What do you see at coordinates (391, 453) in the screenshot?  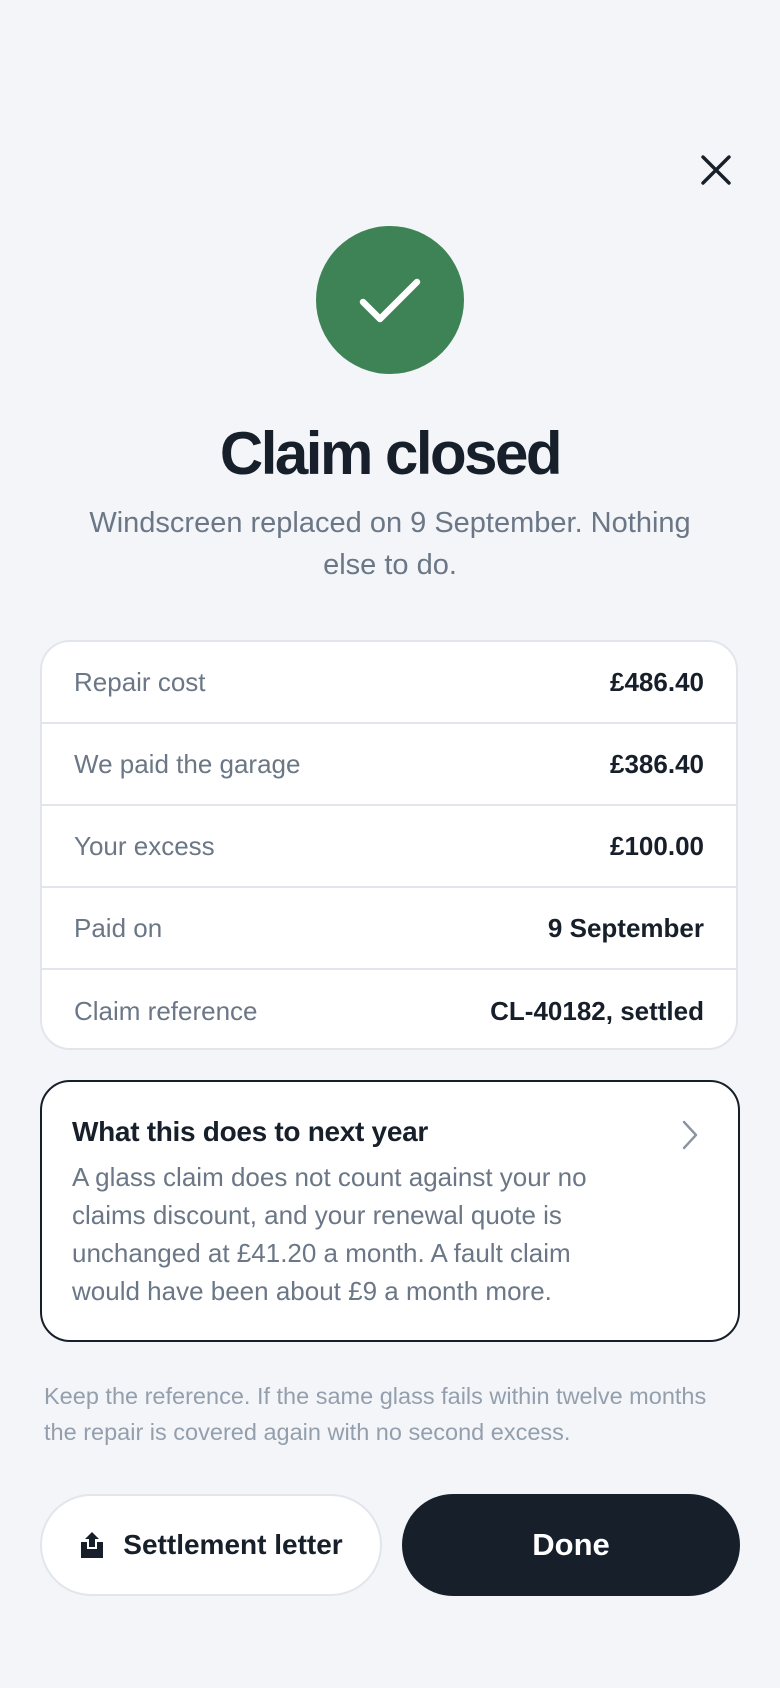 I see `page-title: Claim closed` at bounding box center [391, 453].